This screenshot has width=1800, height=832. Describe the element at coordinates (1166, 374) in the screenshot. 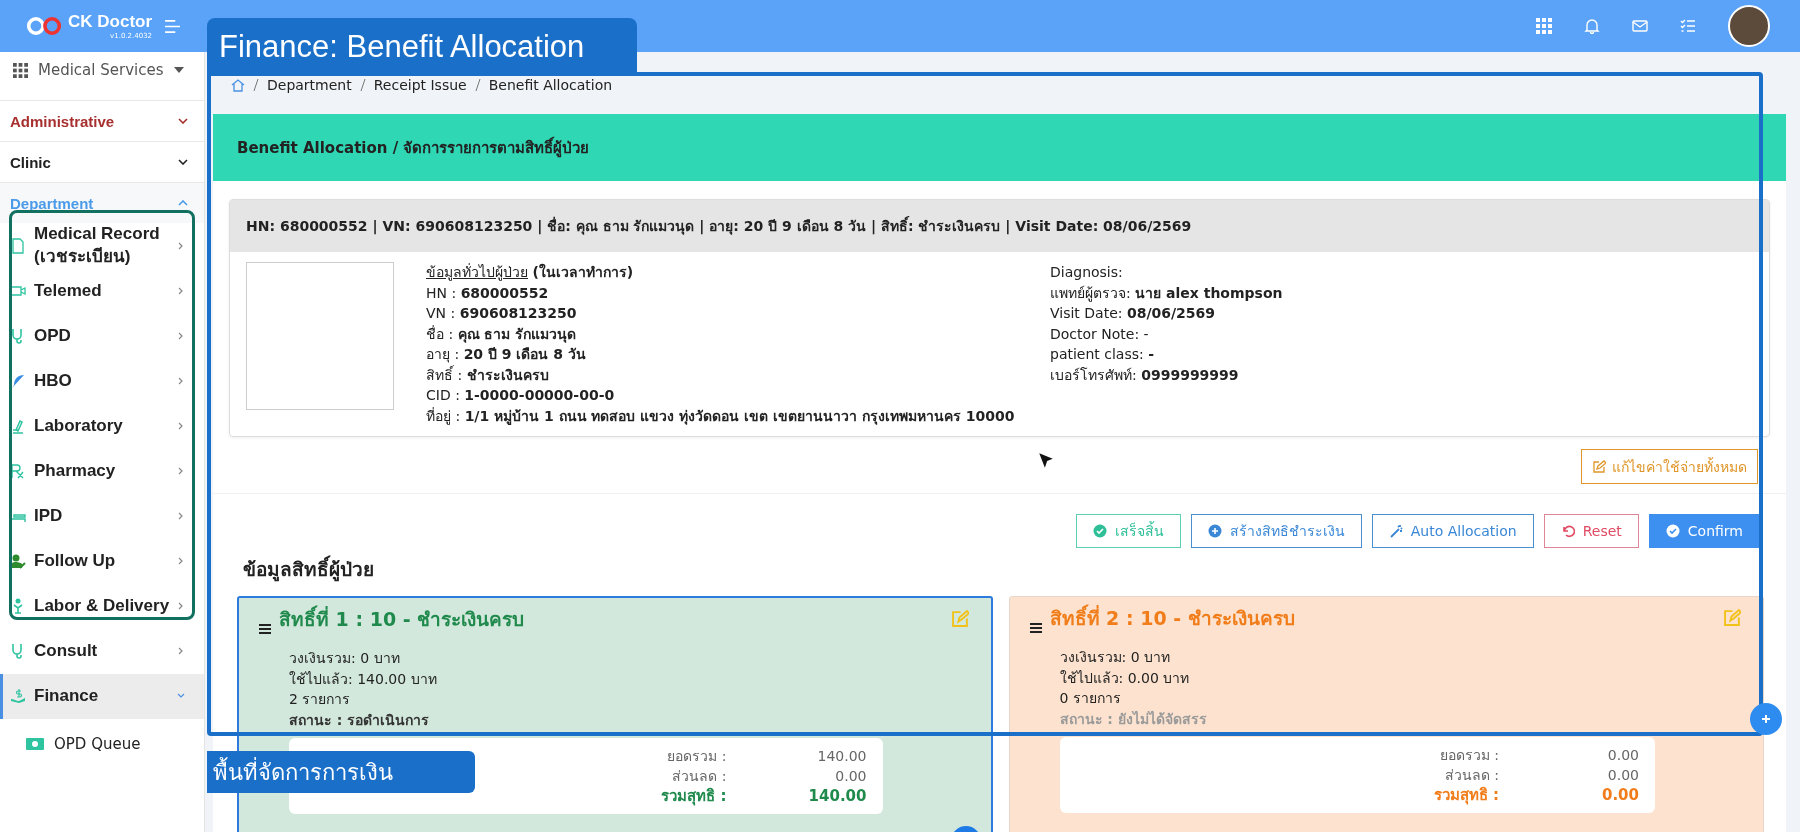

I see `visit-field: เบอร์โทรศัพท์: 0999999999` at that location.